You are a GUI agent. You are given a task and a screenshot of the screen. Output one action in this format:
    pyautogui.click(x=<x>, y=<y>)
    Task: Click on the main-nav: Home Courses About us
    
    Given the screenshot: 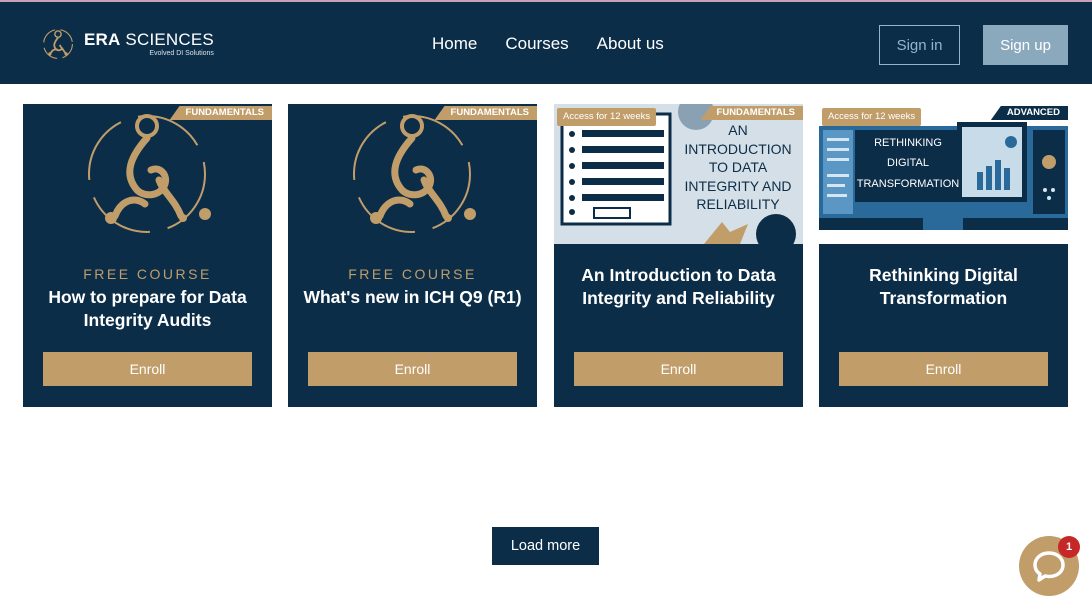 What is the action you would take?
    pyautogui.click(x=548, y=44)
    